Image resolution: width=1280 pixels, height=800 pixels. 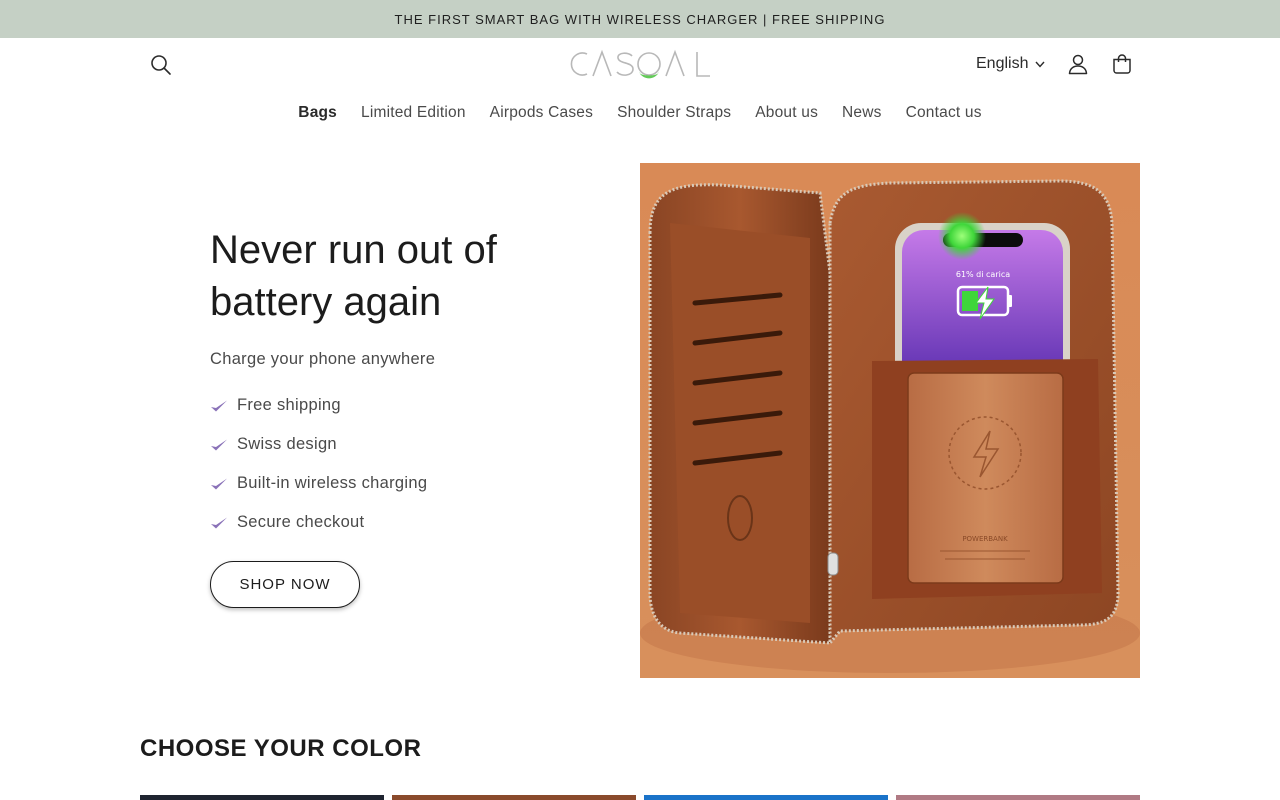 I want to click on color-swatch-blue, so click(x=766, y=797).